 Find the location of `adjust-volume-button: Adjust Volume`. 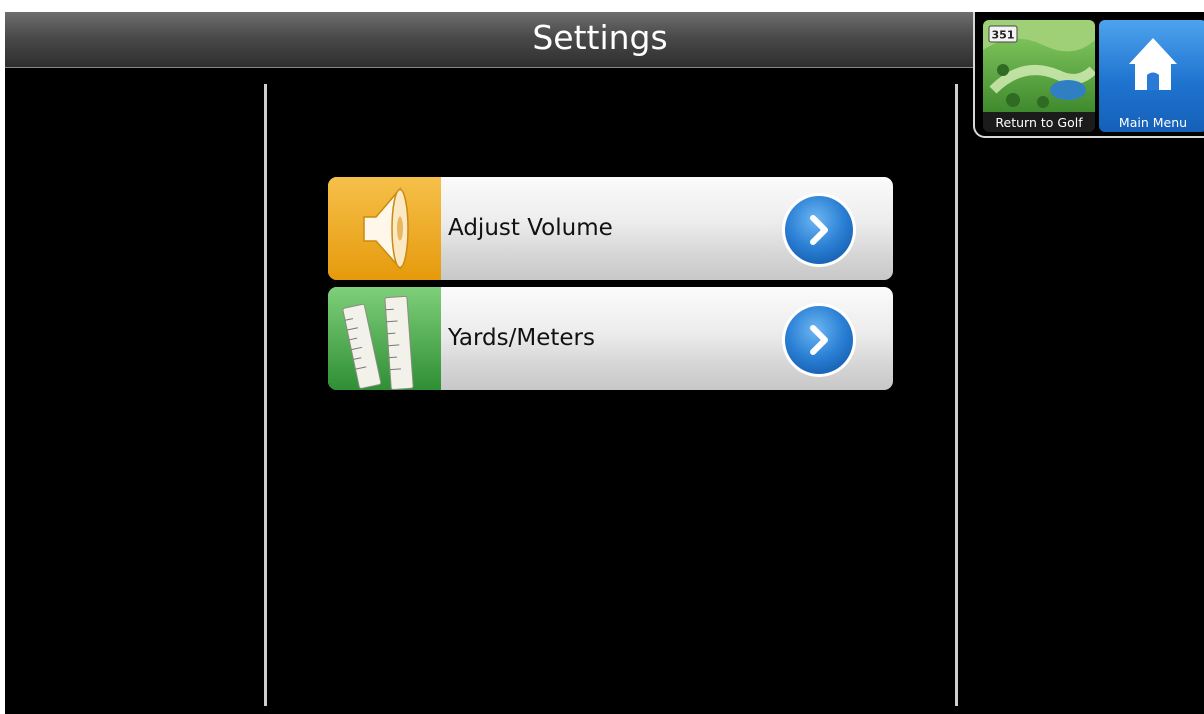

adjust-volume-button: Adjust Volume is located at coordinates (610, 228).